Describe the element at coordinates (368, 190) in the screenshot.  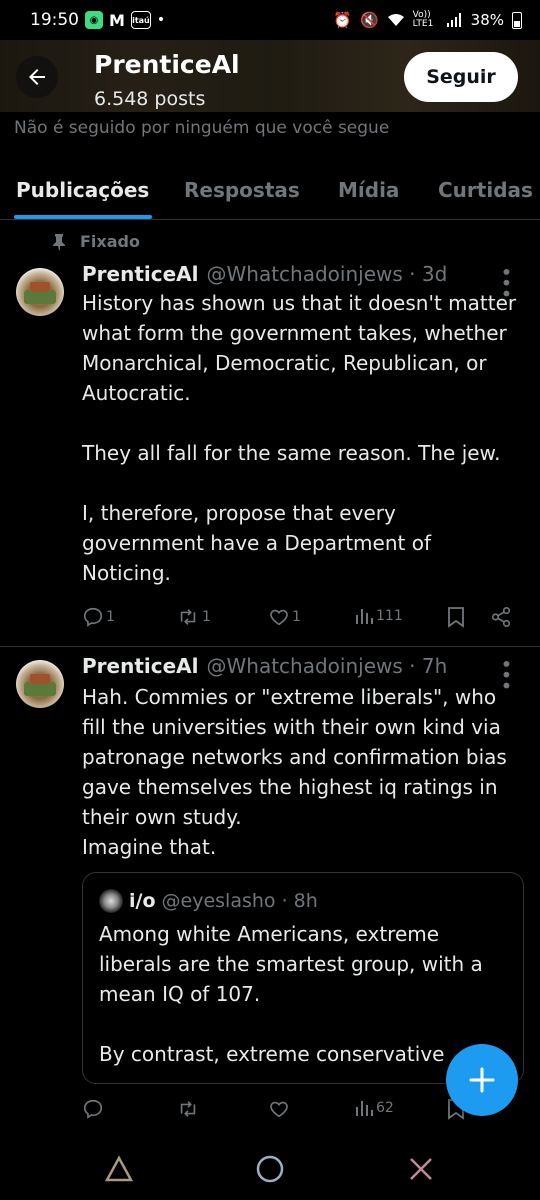
I see `tab-midia: Mídia` at that location.